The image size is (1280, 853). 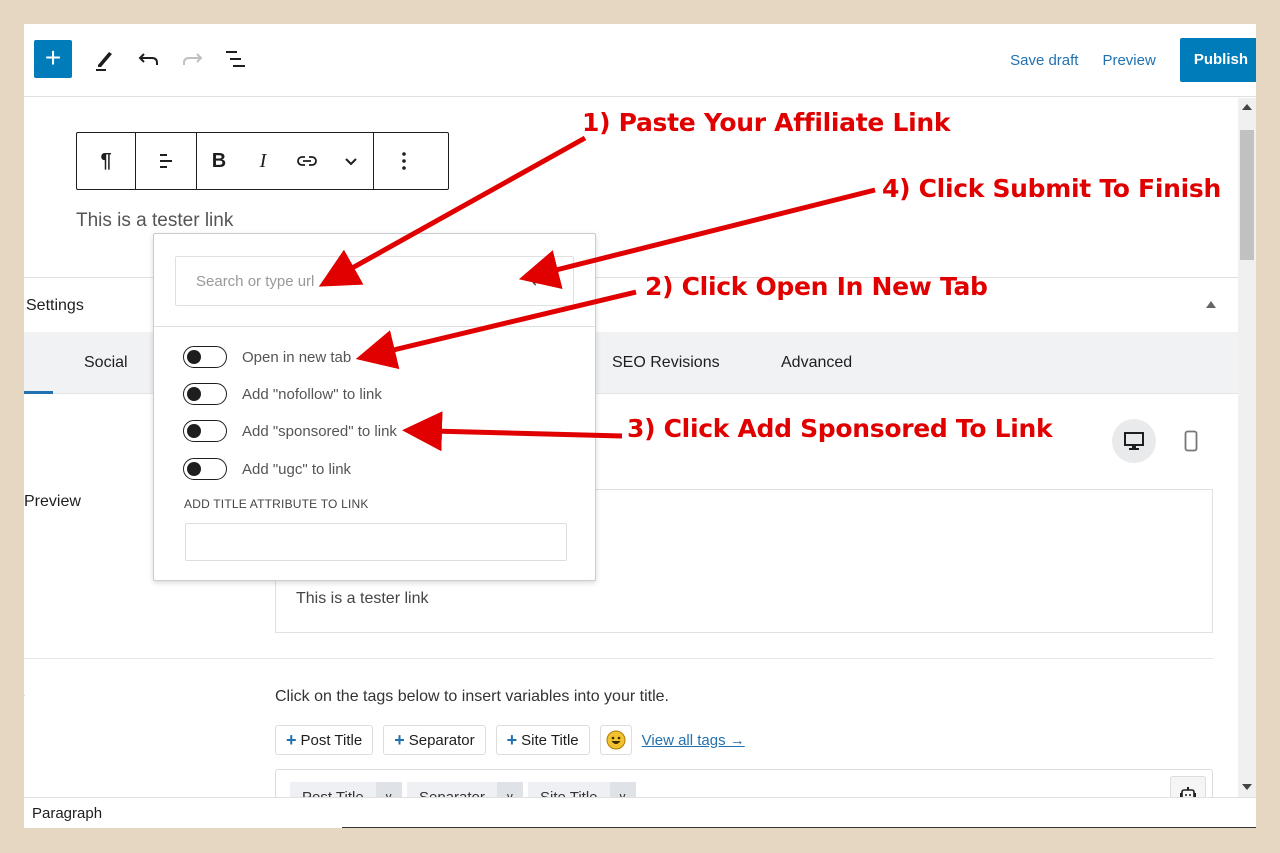 I want to click on preview-button: Preview, so click(x=1128, y=60).